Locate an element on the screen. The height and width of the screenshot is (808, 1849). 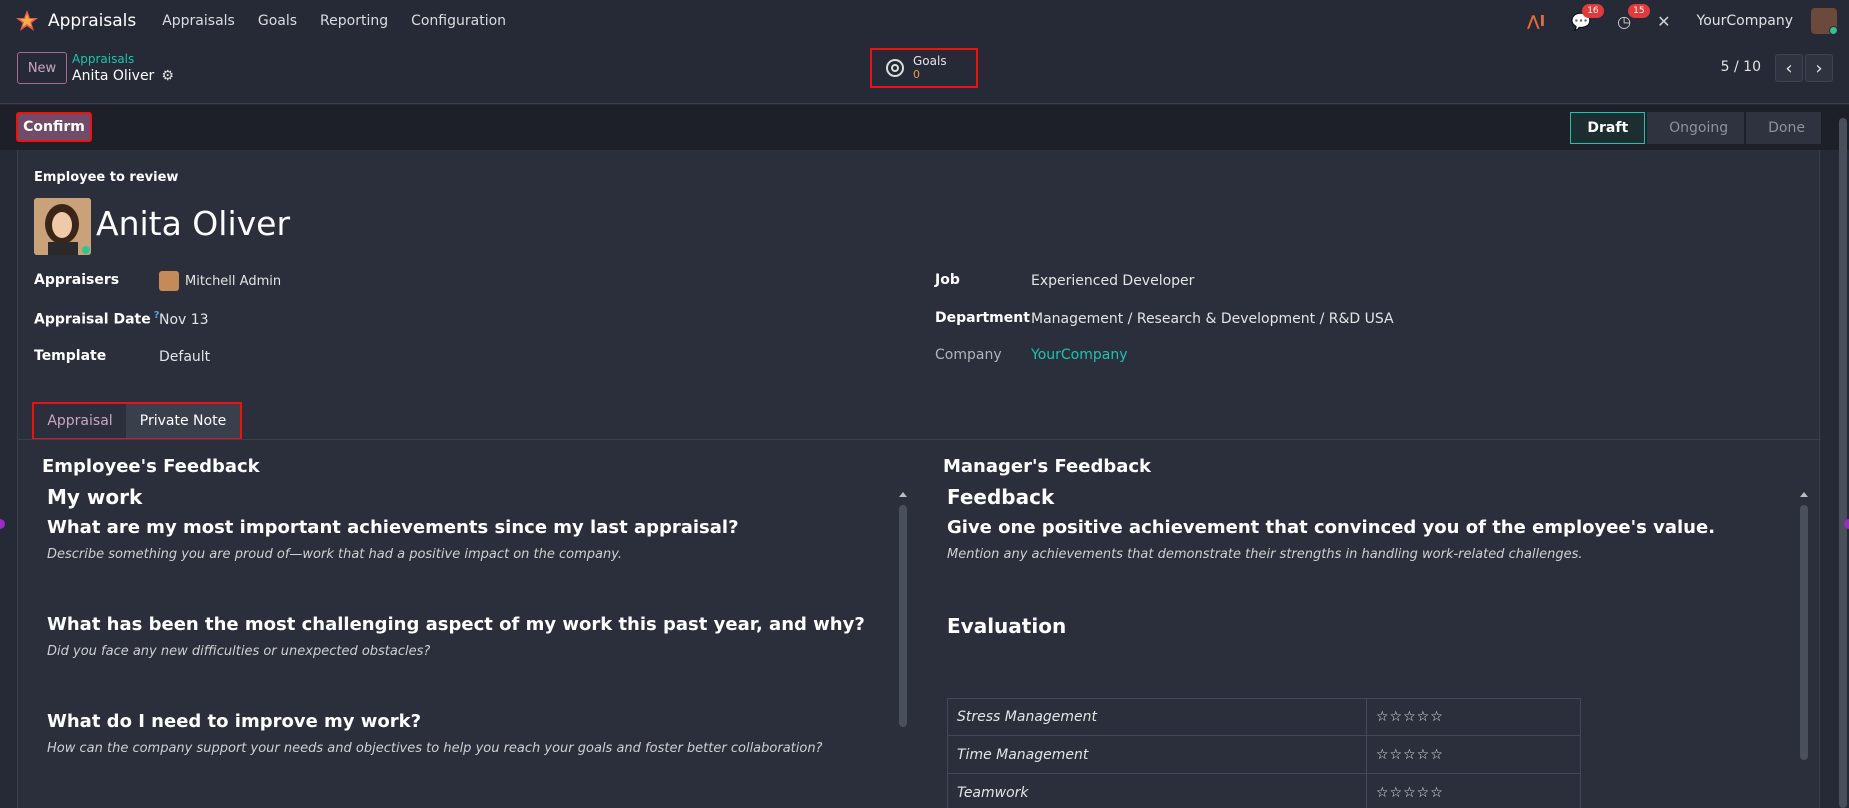
breadcrumb-current: Anita Oliver ⚙ is located at coordinates (123, 76).